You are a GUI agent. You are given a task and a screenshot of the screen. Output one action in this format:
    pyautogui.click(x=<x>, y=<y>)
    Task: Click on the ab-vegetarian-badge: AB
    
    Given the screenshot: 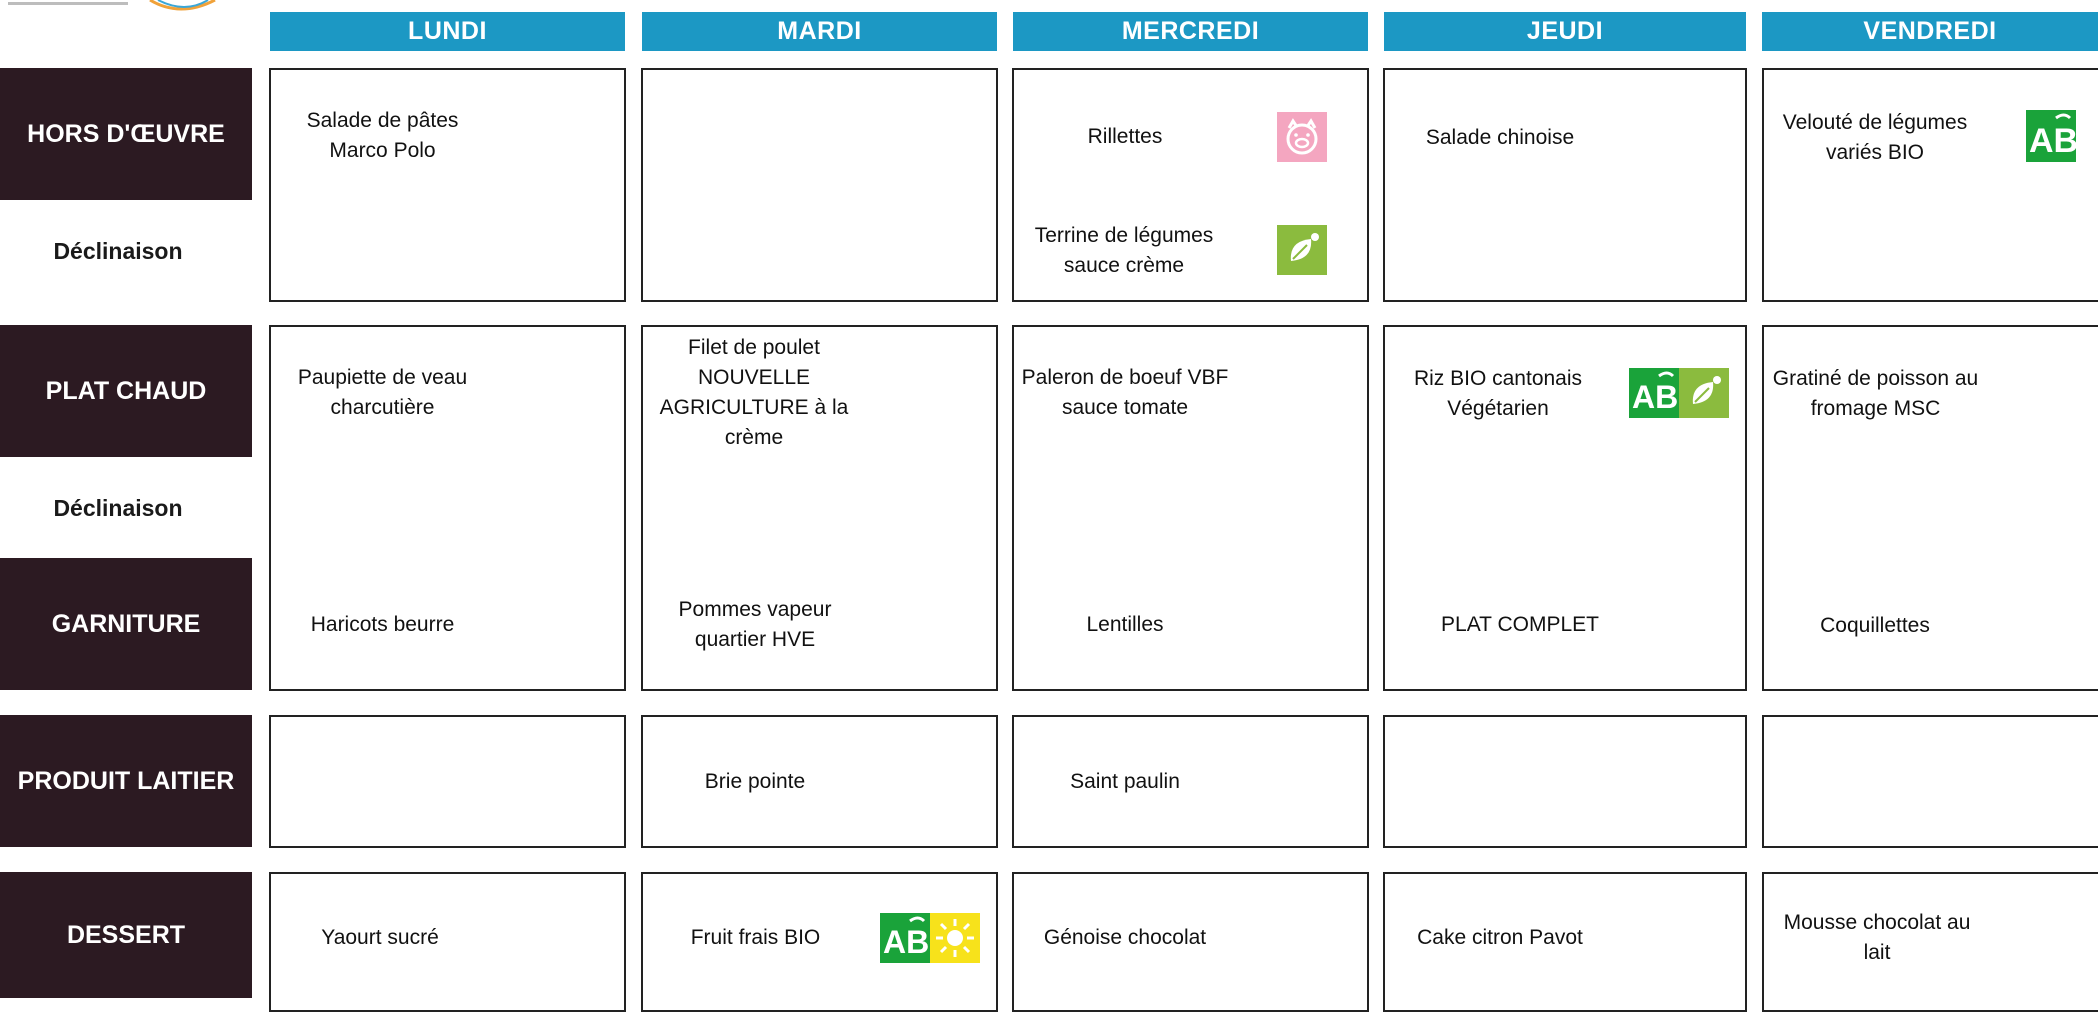 What is the action you would take?
    pyautogui.click(x=1679, y=393)
    